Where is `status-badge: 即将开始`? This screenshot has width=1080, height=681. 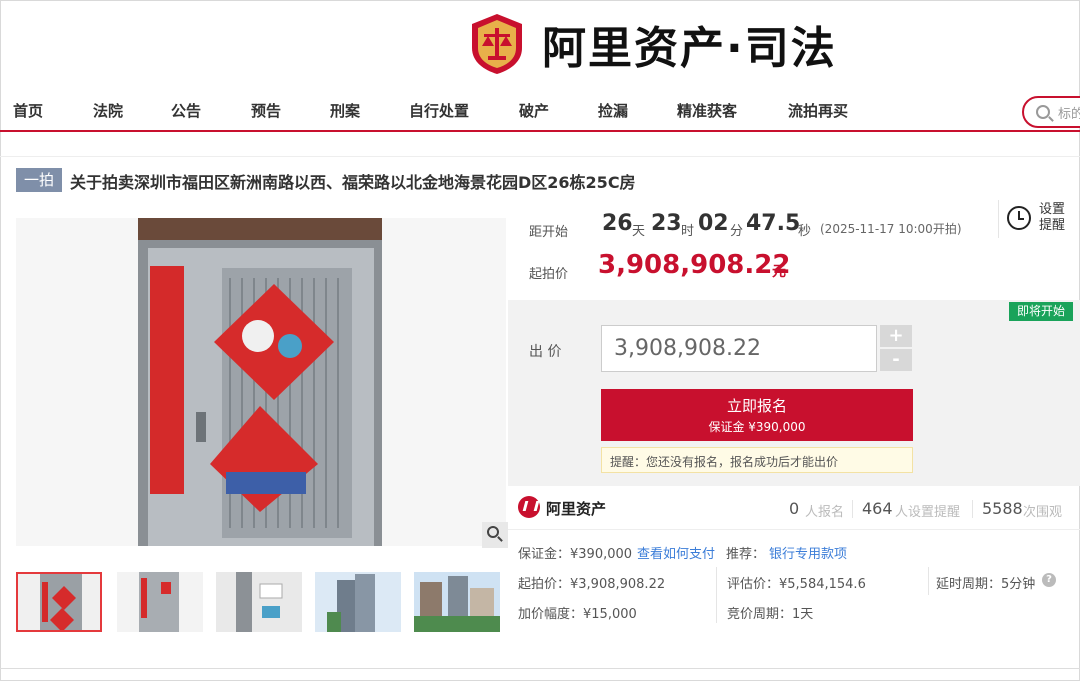
status-badge: 即将开始 is located at coordinates (1041, 311).